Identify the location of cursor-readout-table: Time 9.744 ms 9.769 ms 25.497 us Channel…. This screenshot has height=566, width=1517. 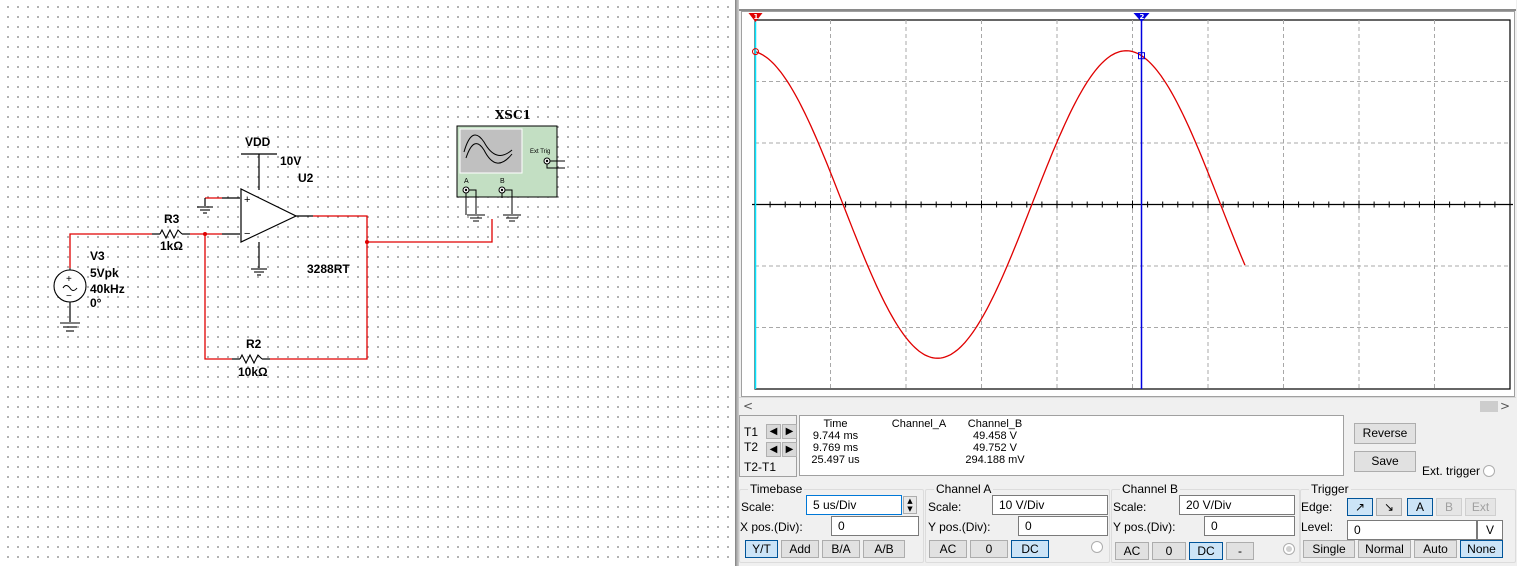
(1071, 445).